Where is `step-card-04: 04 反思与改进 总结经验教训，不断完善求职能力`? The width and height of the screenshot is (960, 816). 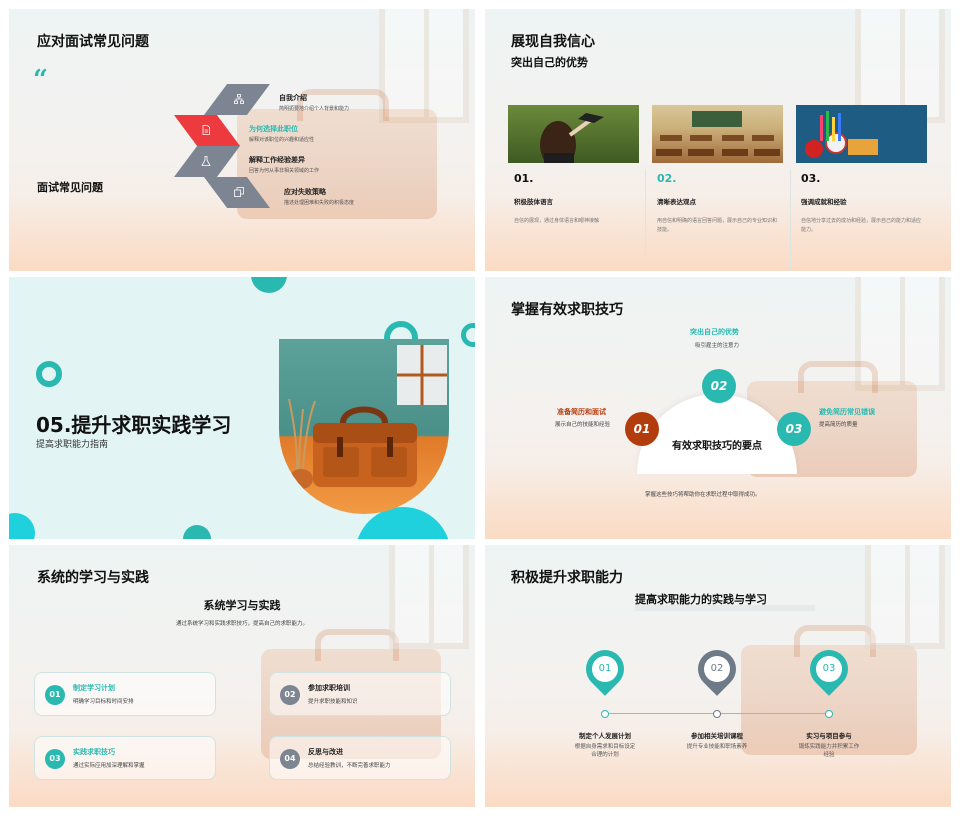
step-card-04: 04 反思与改进 总结经验教训，不断完善求职能力 is located at coordinates (360, 758).